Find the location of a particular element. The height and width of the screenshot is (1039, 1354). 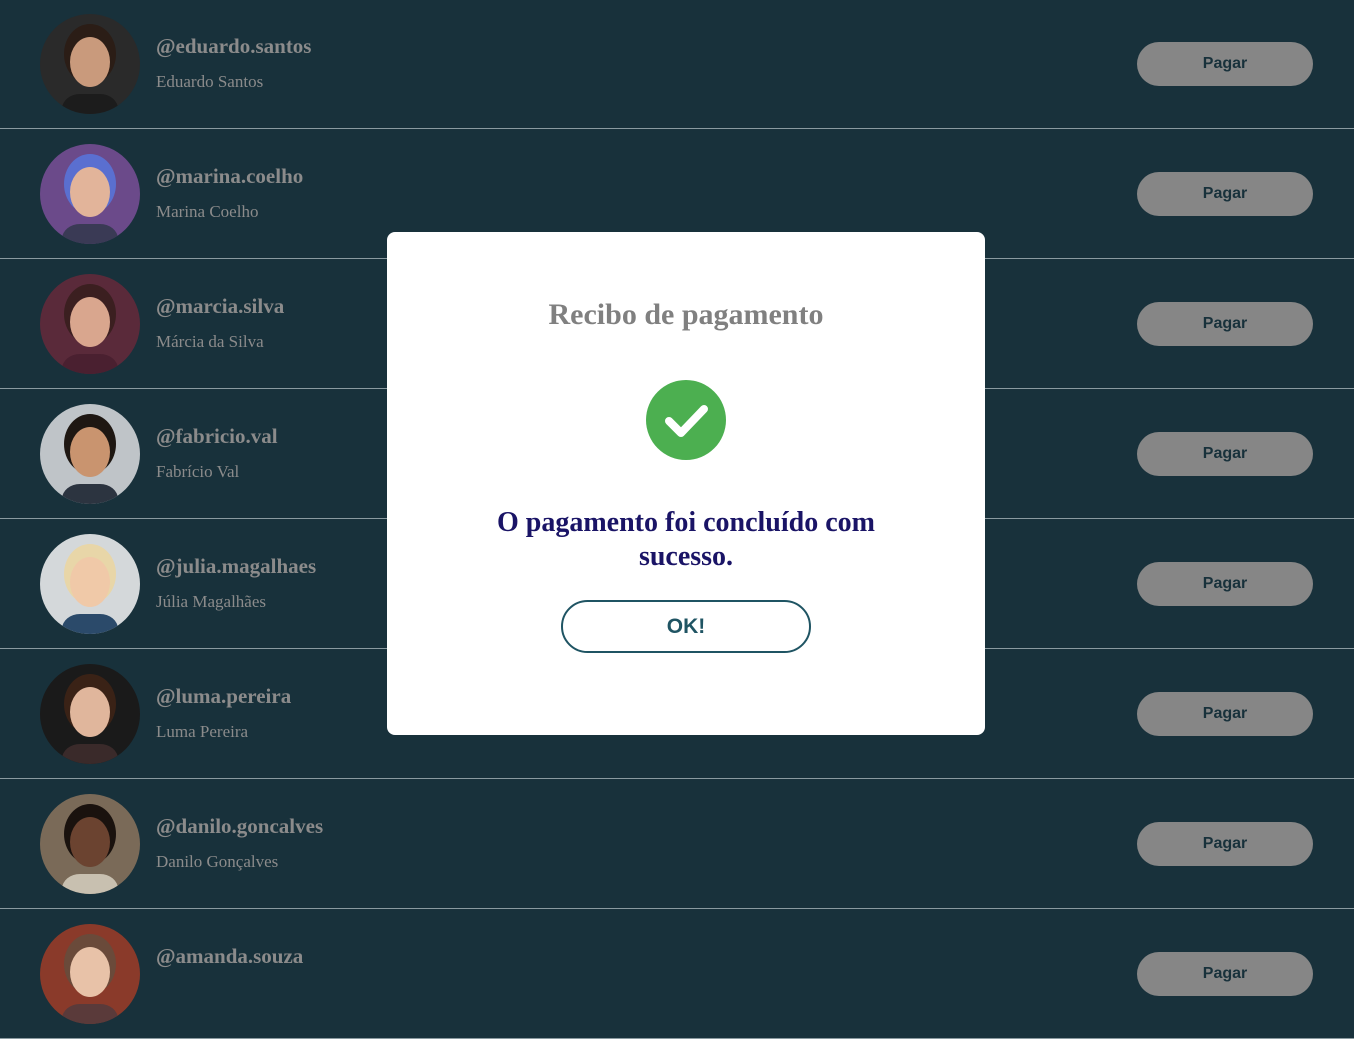

modal-title: Recibo de pagamento is located at coordinates (686, 314).